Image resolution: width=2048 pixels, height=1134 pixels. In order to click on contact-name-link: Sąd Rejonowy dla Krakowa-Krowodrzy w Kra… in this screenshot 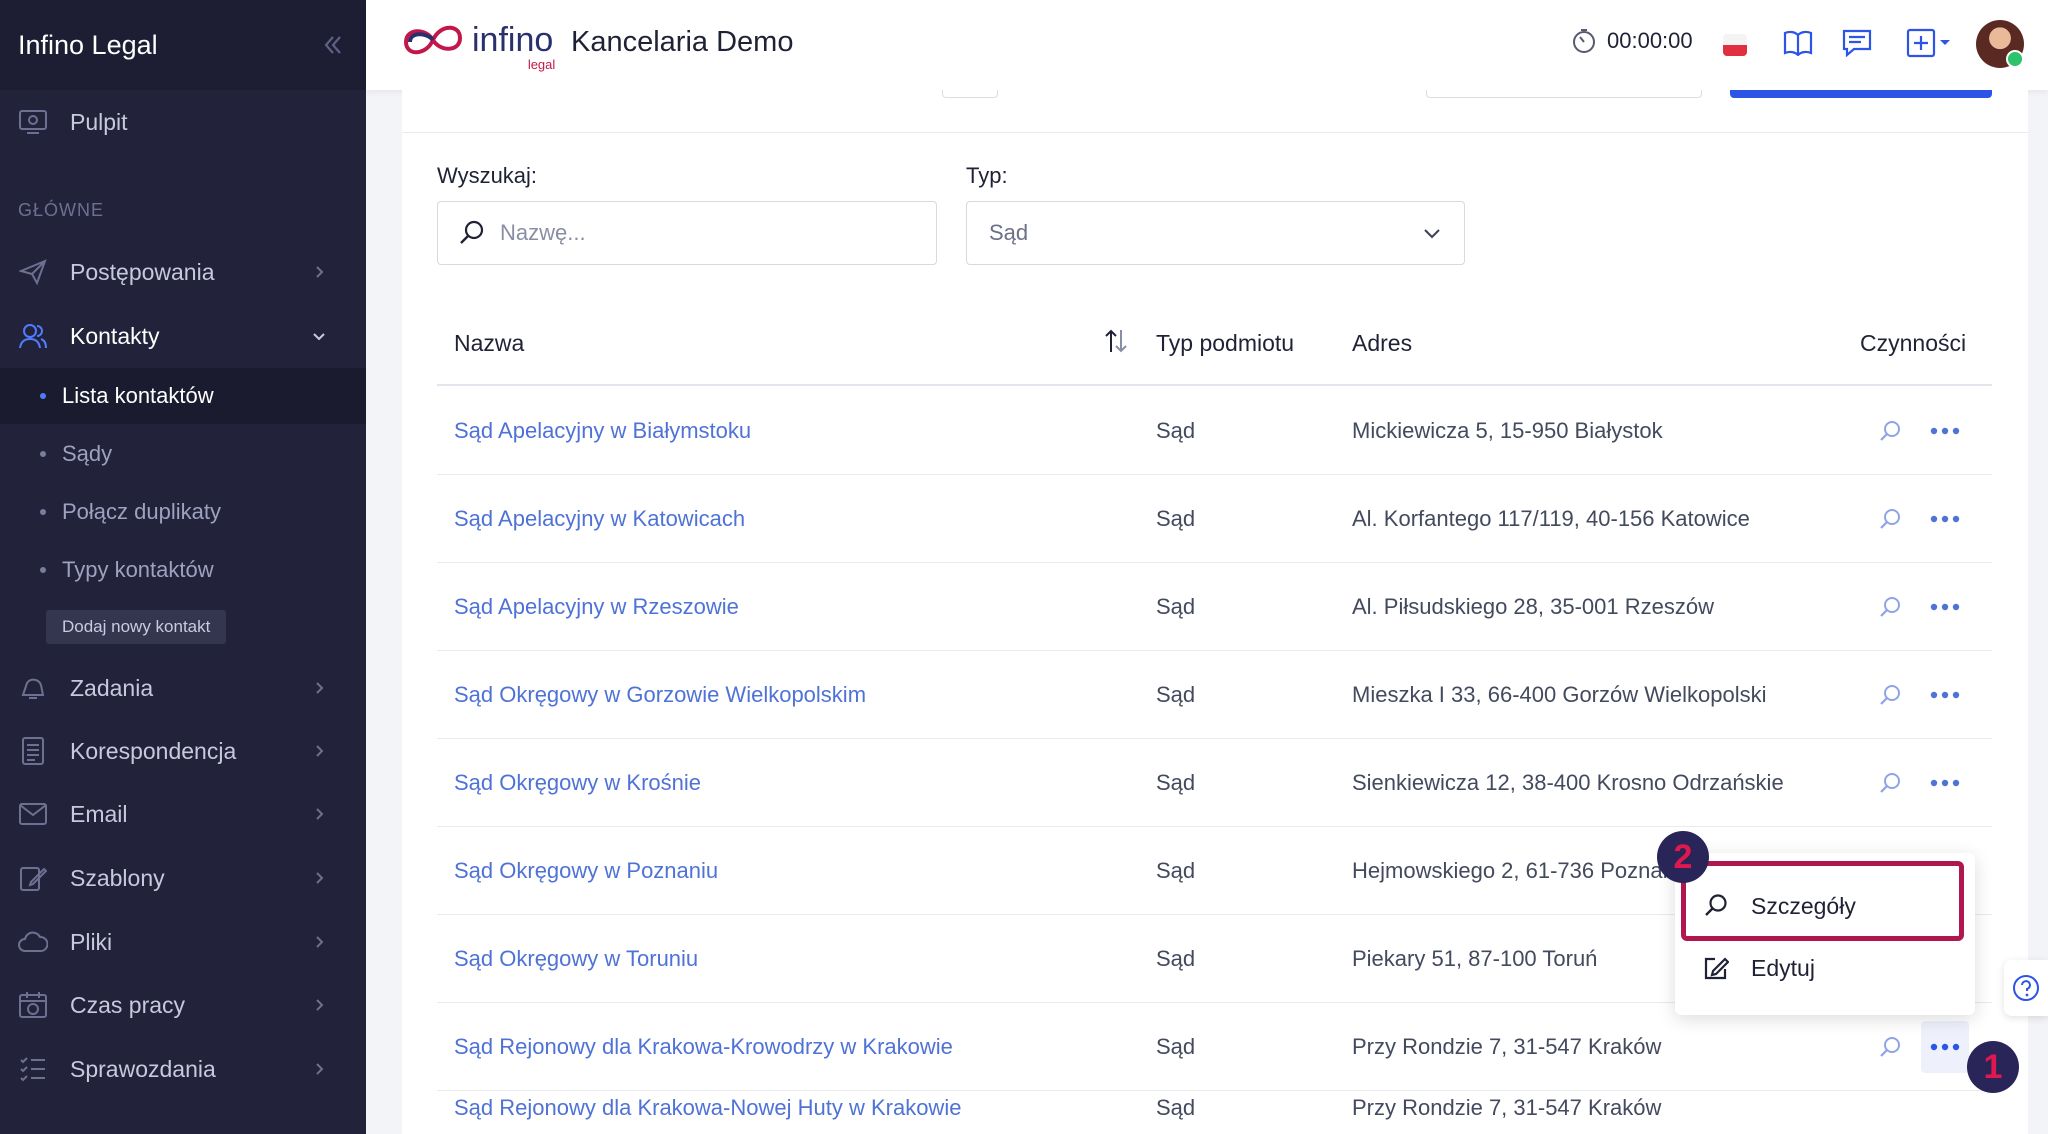, I will do `click(703, 1047)`.